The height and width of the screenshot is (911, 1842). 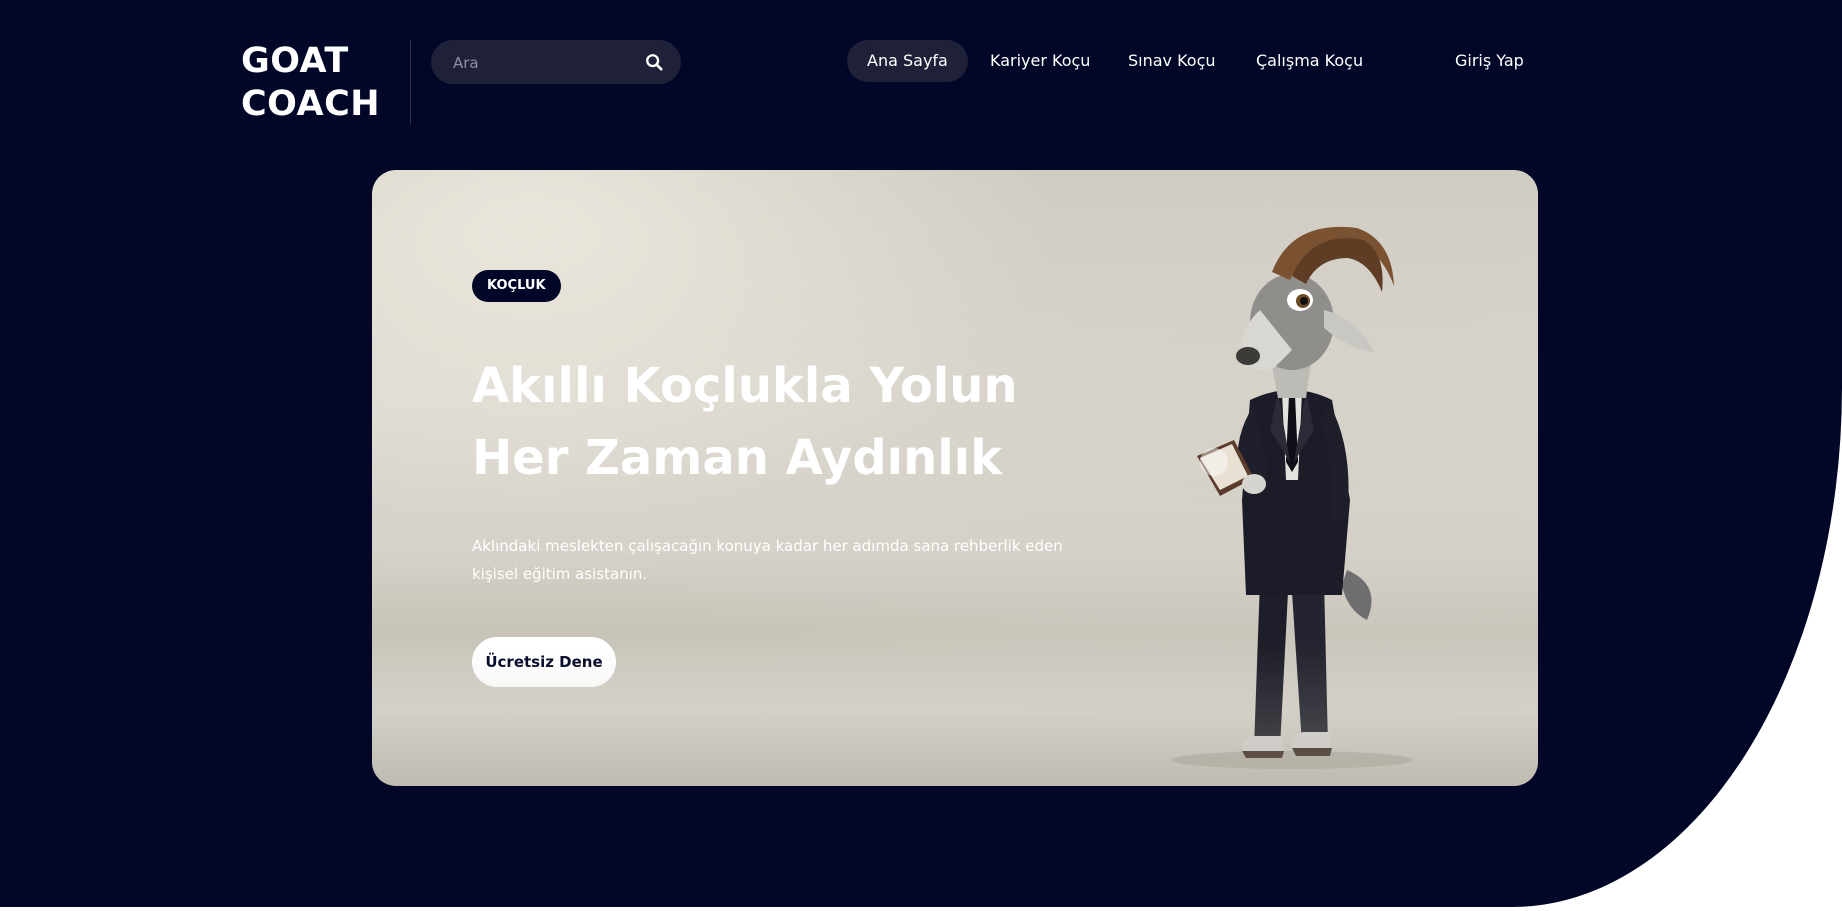 I want to click on search-icon, so click(x=654, y=62).